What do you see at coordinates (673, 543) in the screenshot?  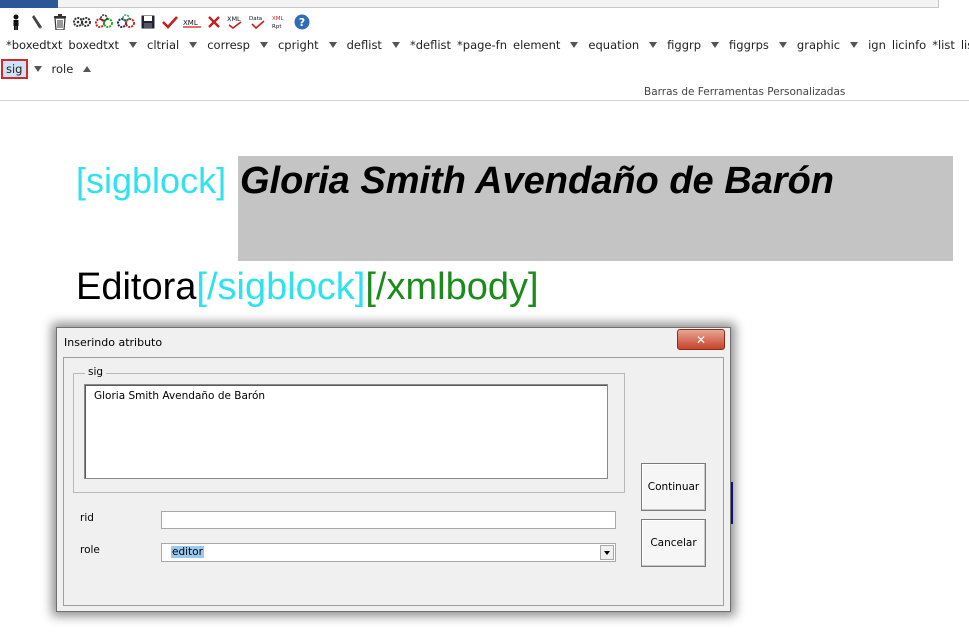 I see `cancel-button: Cancelar` at bounding box center [673, 543].